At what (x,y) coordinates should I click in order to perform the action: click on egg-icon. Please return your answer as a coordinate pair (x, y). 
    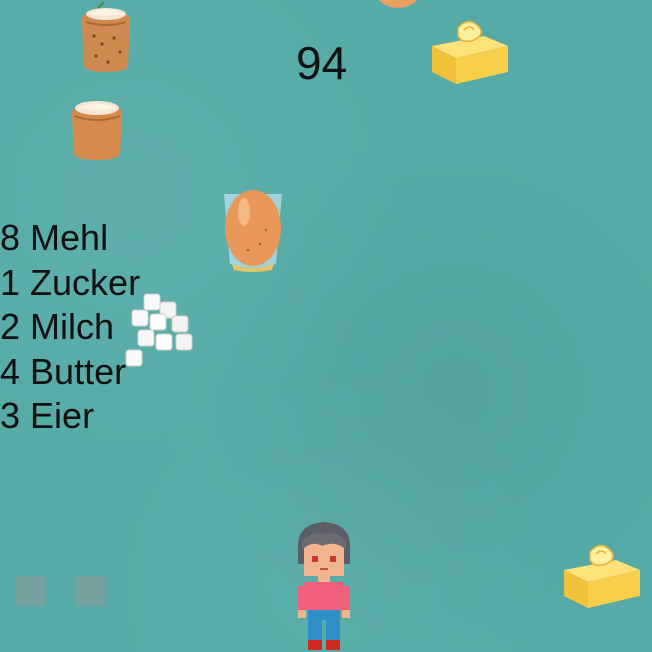
    Looking at the image, I should click on (253, 228).